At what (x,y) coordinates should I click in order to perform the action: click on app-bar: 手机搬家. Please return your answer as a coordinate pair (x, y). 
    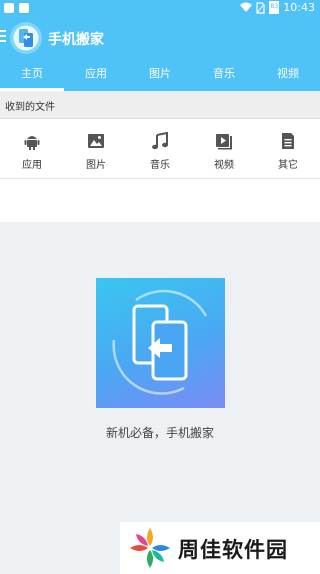
    Looking at the image, I should click on (160, 39).